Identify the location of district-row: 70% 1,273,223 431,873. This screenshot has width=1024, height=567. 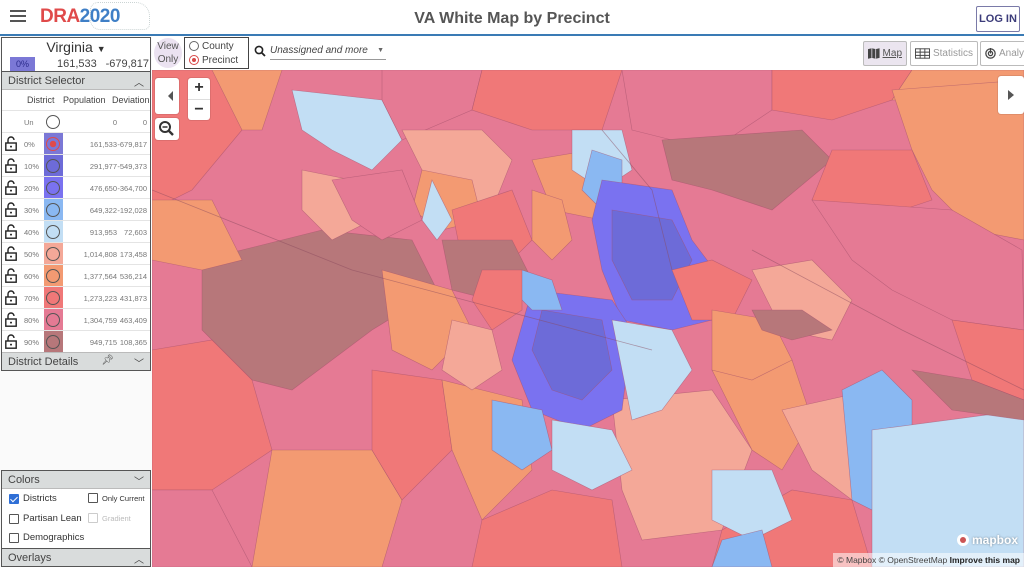
(76, 297).